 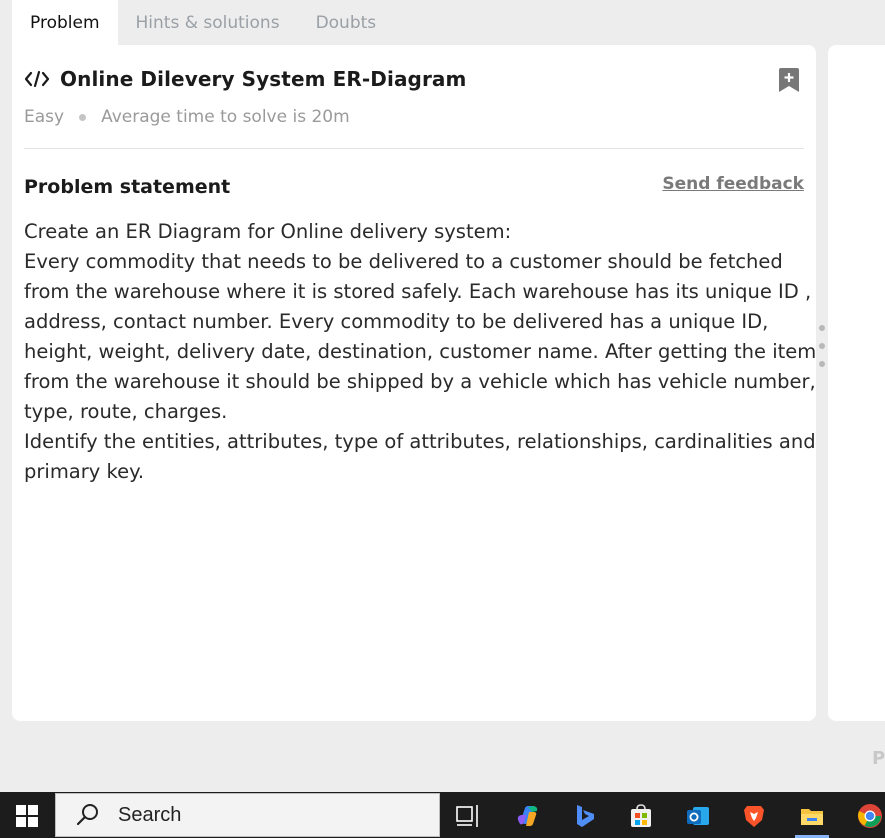 I want to click on task-view-icon, so click(x=468, y=816).